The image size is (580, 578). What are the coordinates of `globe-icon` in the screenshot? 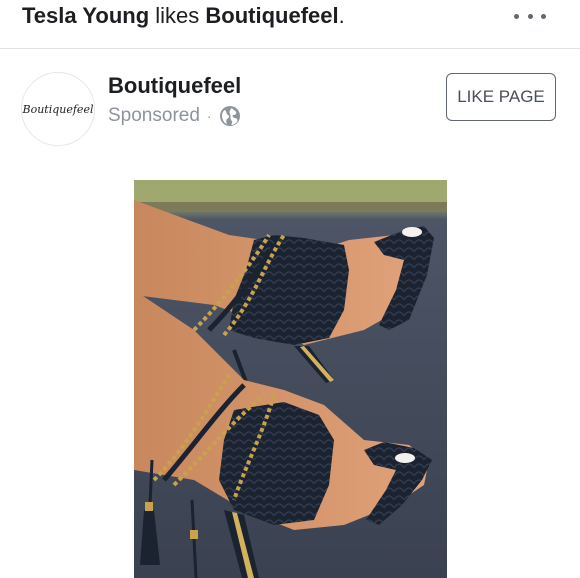 It's located at (230, 116).